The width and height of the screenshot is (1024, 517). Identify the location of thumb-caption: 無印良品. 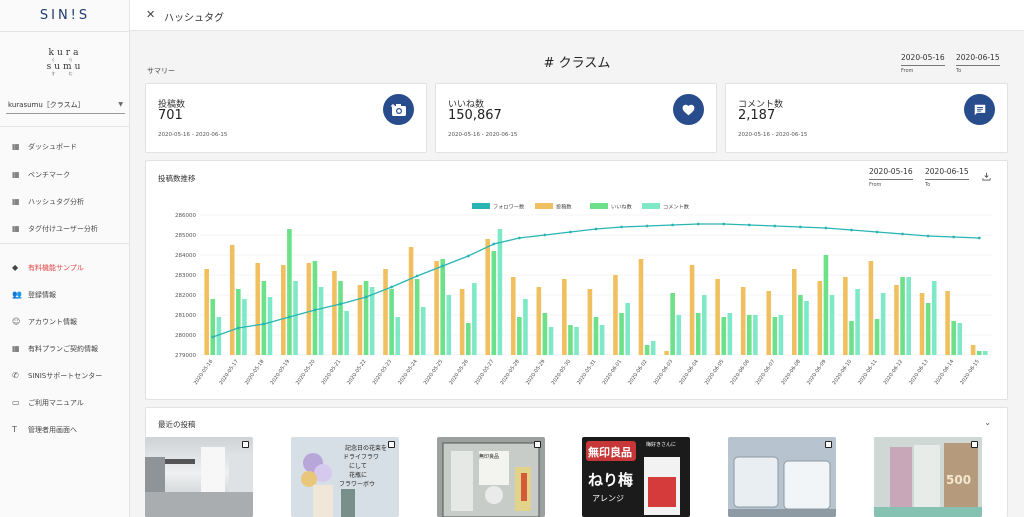
(489, 457).